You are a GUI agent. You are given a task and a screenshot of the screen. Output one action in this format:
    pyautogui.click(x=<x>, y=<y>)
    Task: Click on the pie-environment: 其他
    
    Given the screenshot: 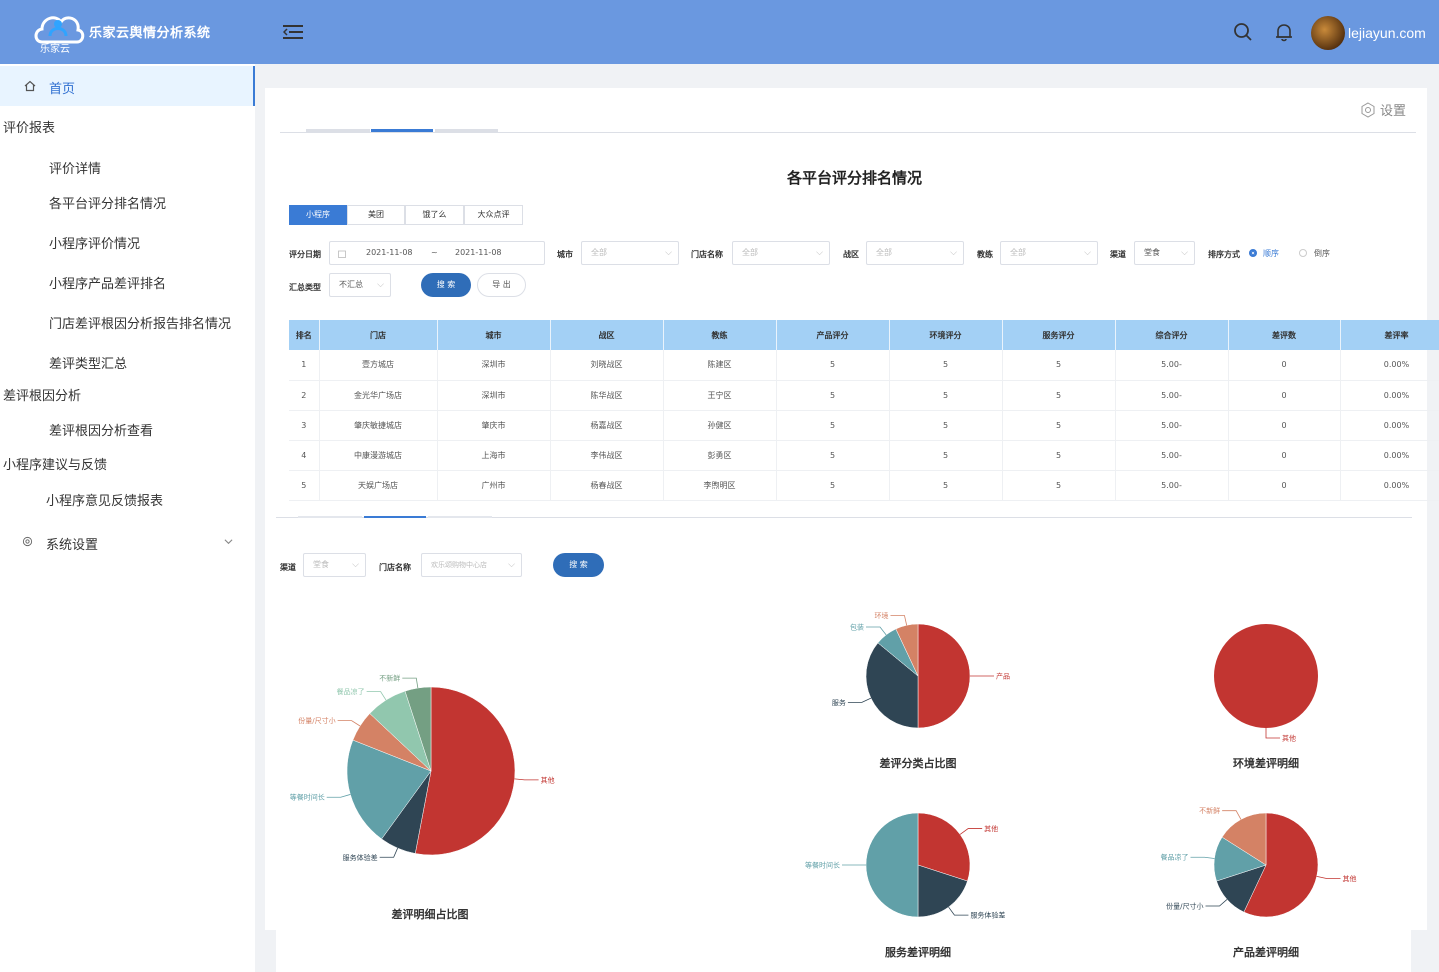 What is the action you would take?
    pyautogui.click(x=1266, y=683)
    